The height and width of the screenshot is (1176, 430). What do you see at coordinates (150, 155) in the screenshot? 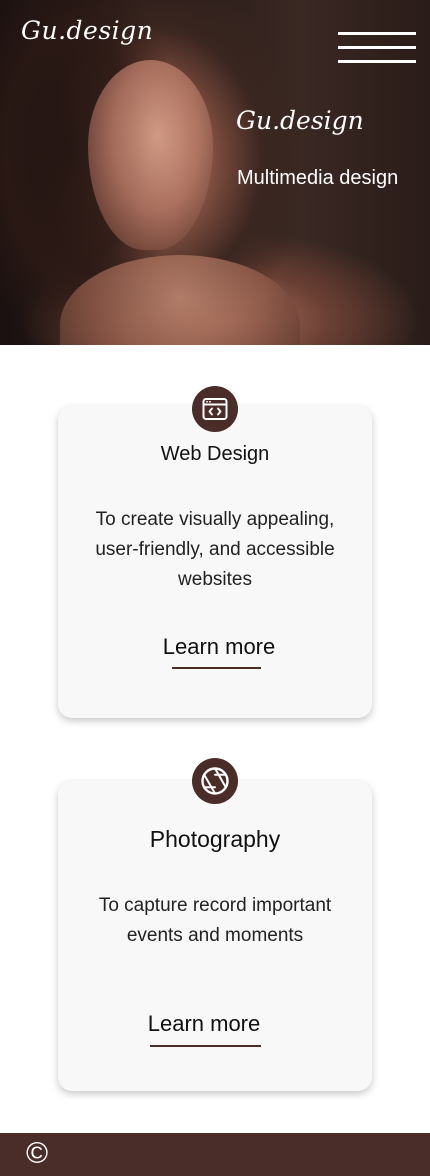
I see `hero-photo-face` at bounding box center [150, 155].